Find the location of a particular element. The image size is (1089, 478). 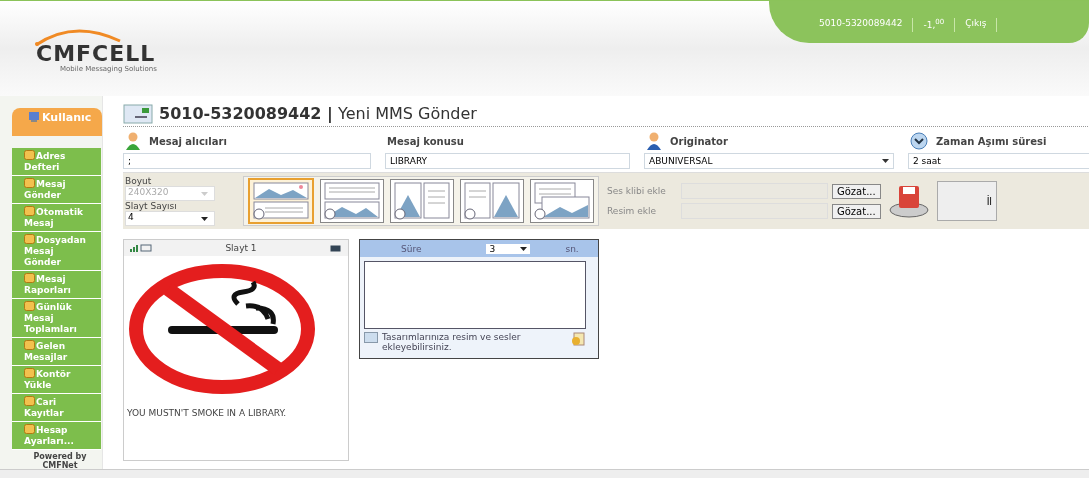

message-icon is located at coordinates (138, 113).